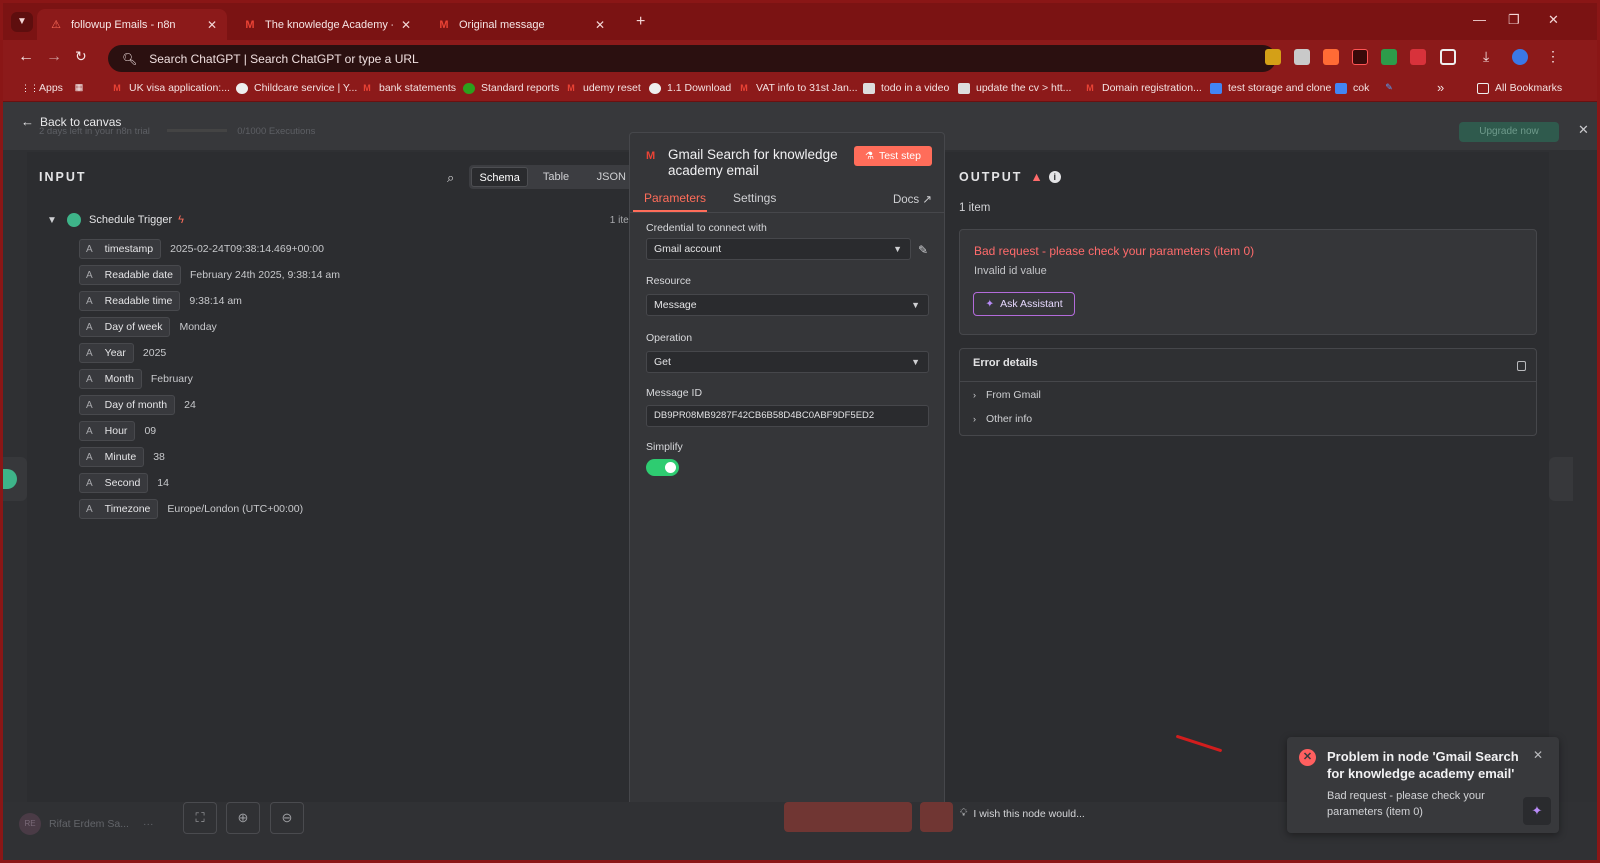  I want to click on tab-parameters: Parameters, so click(675, 198).